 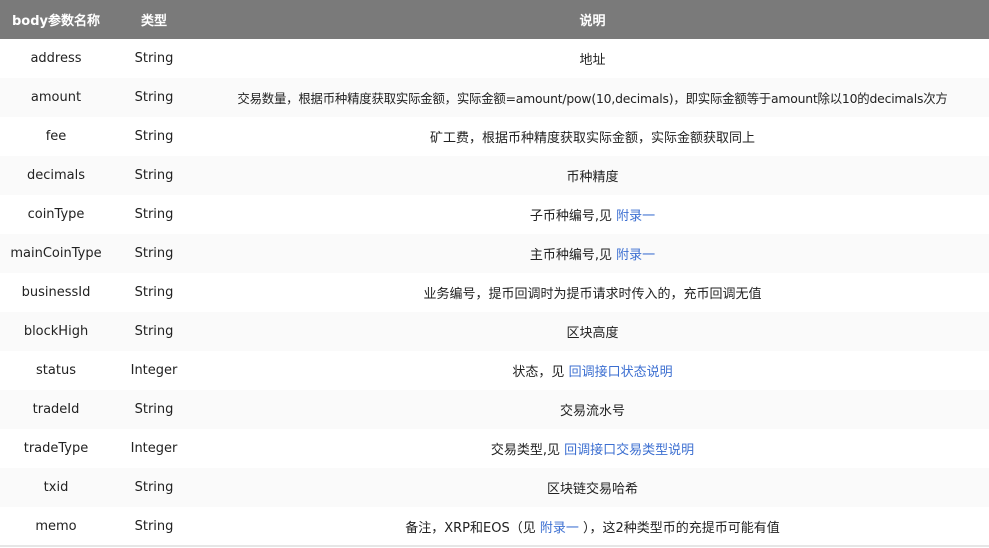 I want to click on param-desc-text: 子币种编号,见, so click(x=573, y=216).